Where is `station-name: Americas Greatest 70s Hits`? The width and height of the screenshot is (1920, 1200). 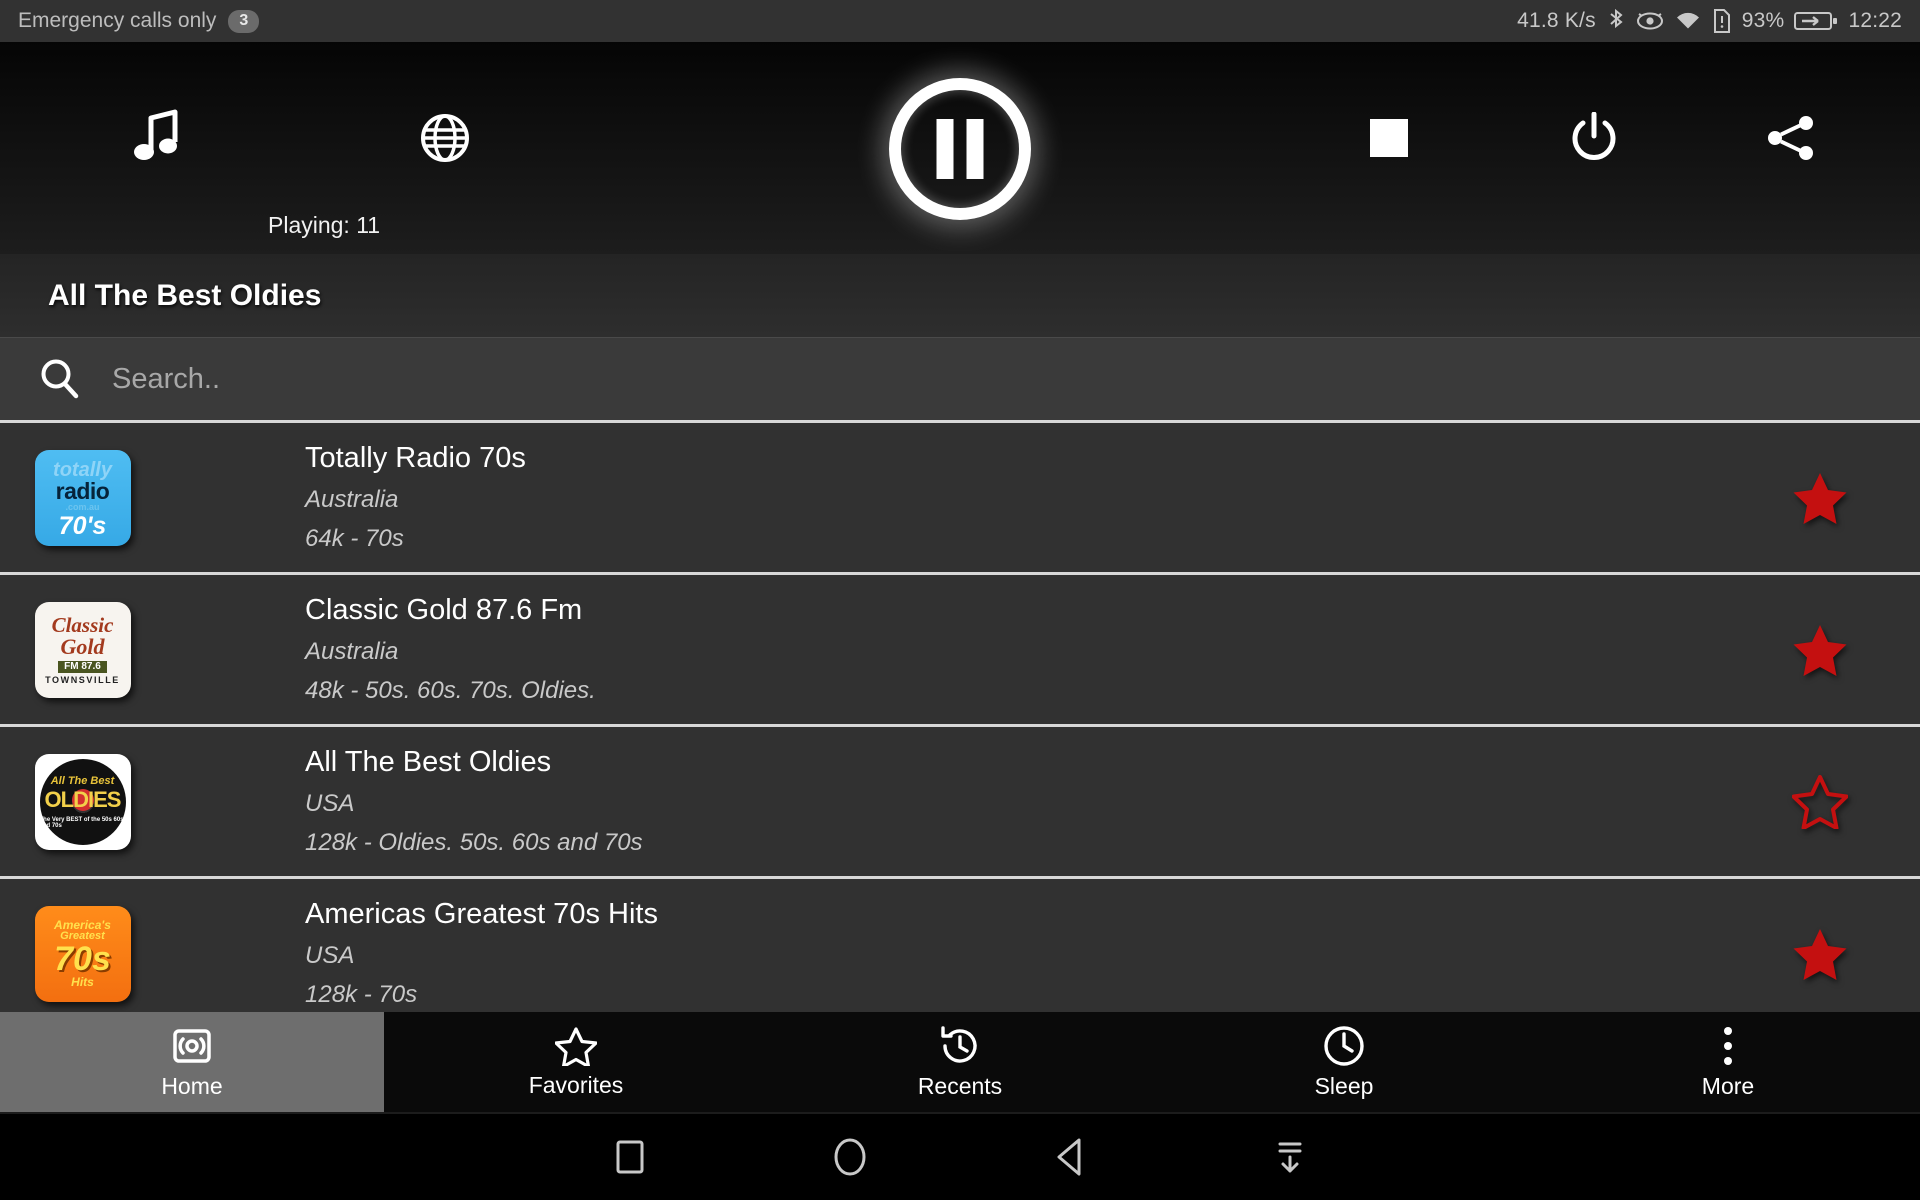
station-name: Americas Greatest 70s Hits is located at coordinates (481, 914).